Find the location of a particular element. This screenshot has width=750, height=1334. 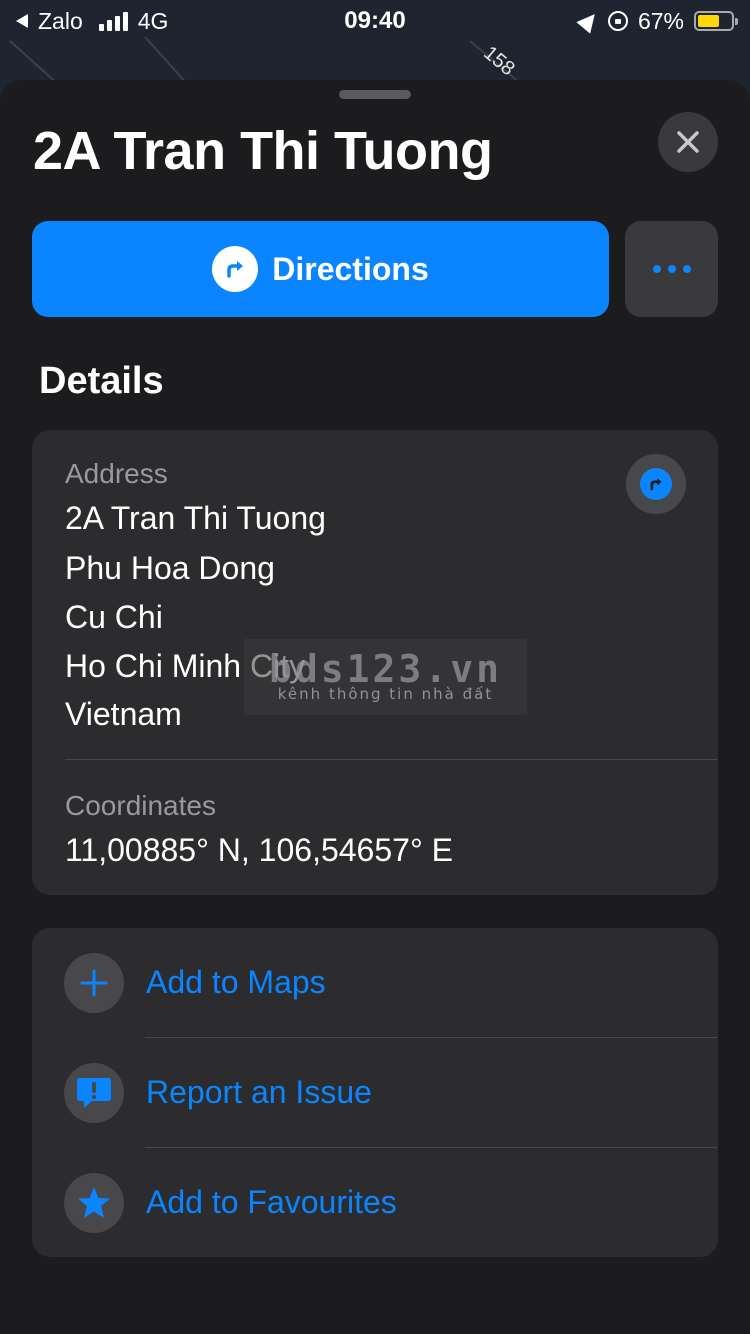

address-line: 2A Tran Thi Tuong is located at coordinates (195, 518).